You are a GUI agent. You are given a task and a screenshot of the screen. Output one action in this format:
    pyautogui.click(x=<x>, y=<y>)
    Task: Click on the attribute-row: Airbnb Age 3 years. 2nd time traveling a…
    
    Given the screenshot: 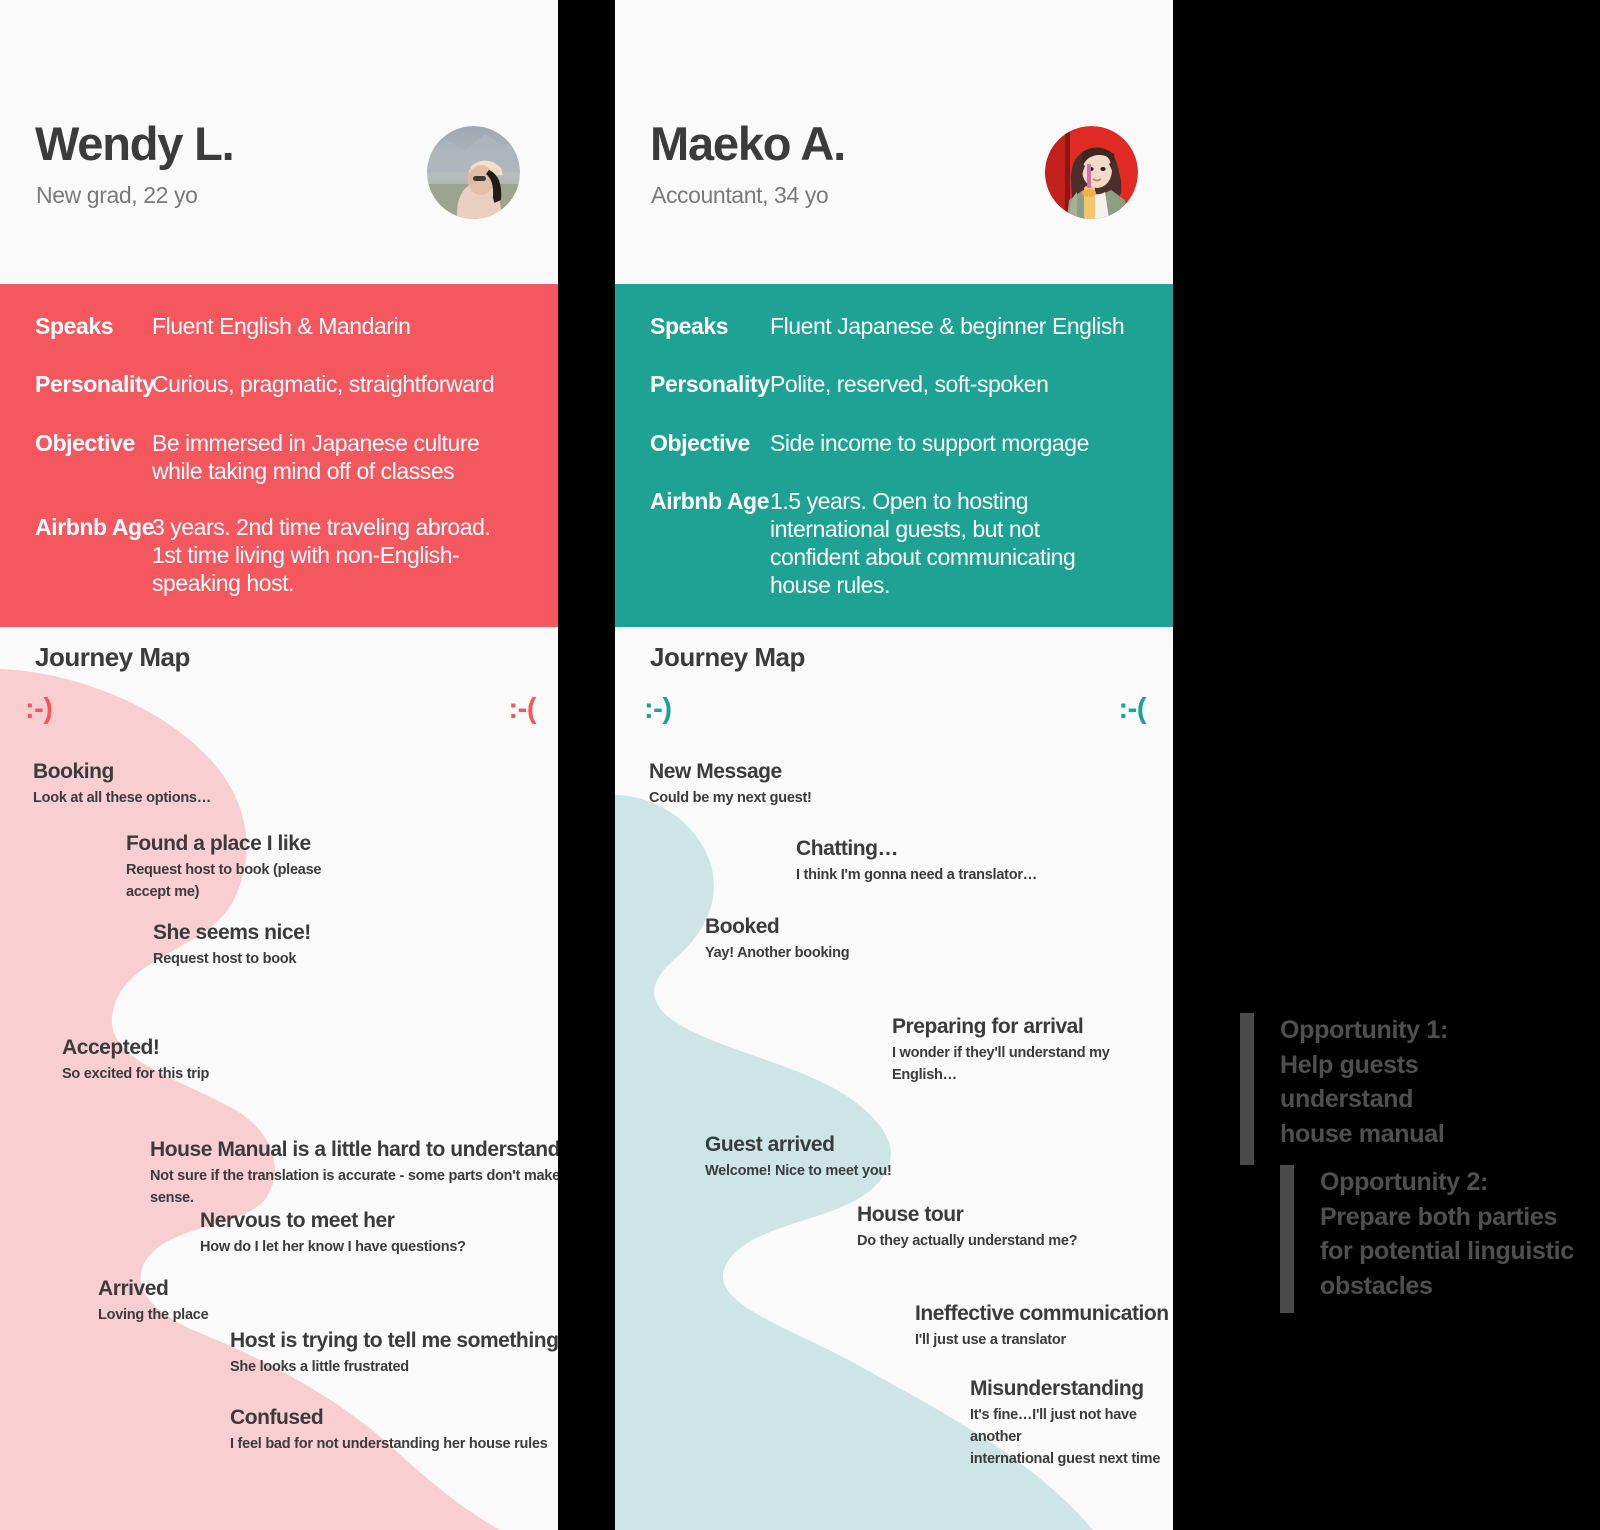 What is the action you would take?
    pyautogui.click(x=279, y=555)
    